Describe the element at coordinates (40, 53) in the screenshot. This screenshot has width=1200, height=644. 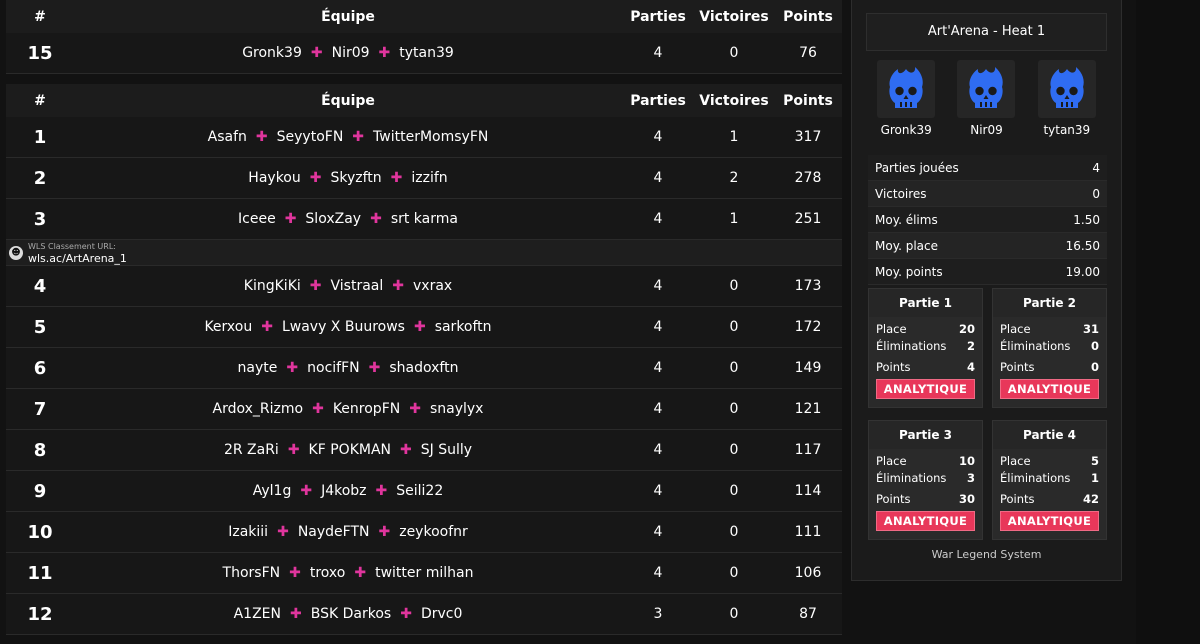
I see `row-rank: 15` at that location.